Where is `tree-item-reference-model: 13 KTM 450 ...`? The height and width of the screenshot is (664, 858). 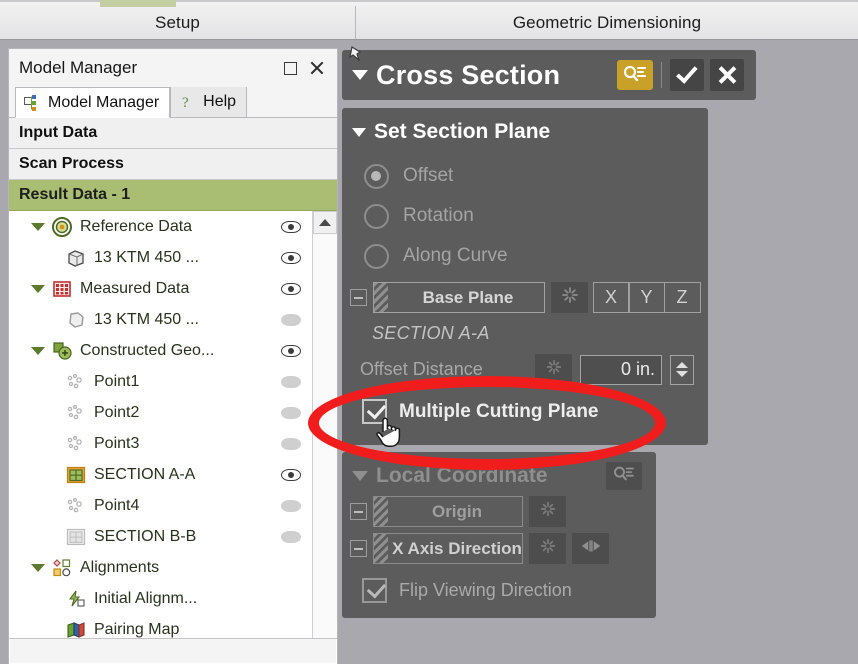 tree-item-reference-model: 13 KTM 450 ... is located at coordinates (160, 257).